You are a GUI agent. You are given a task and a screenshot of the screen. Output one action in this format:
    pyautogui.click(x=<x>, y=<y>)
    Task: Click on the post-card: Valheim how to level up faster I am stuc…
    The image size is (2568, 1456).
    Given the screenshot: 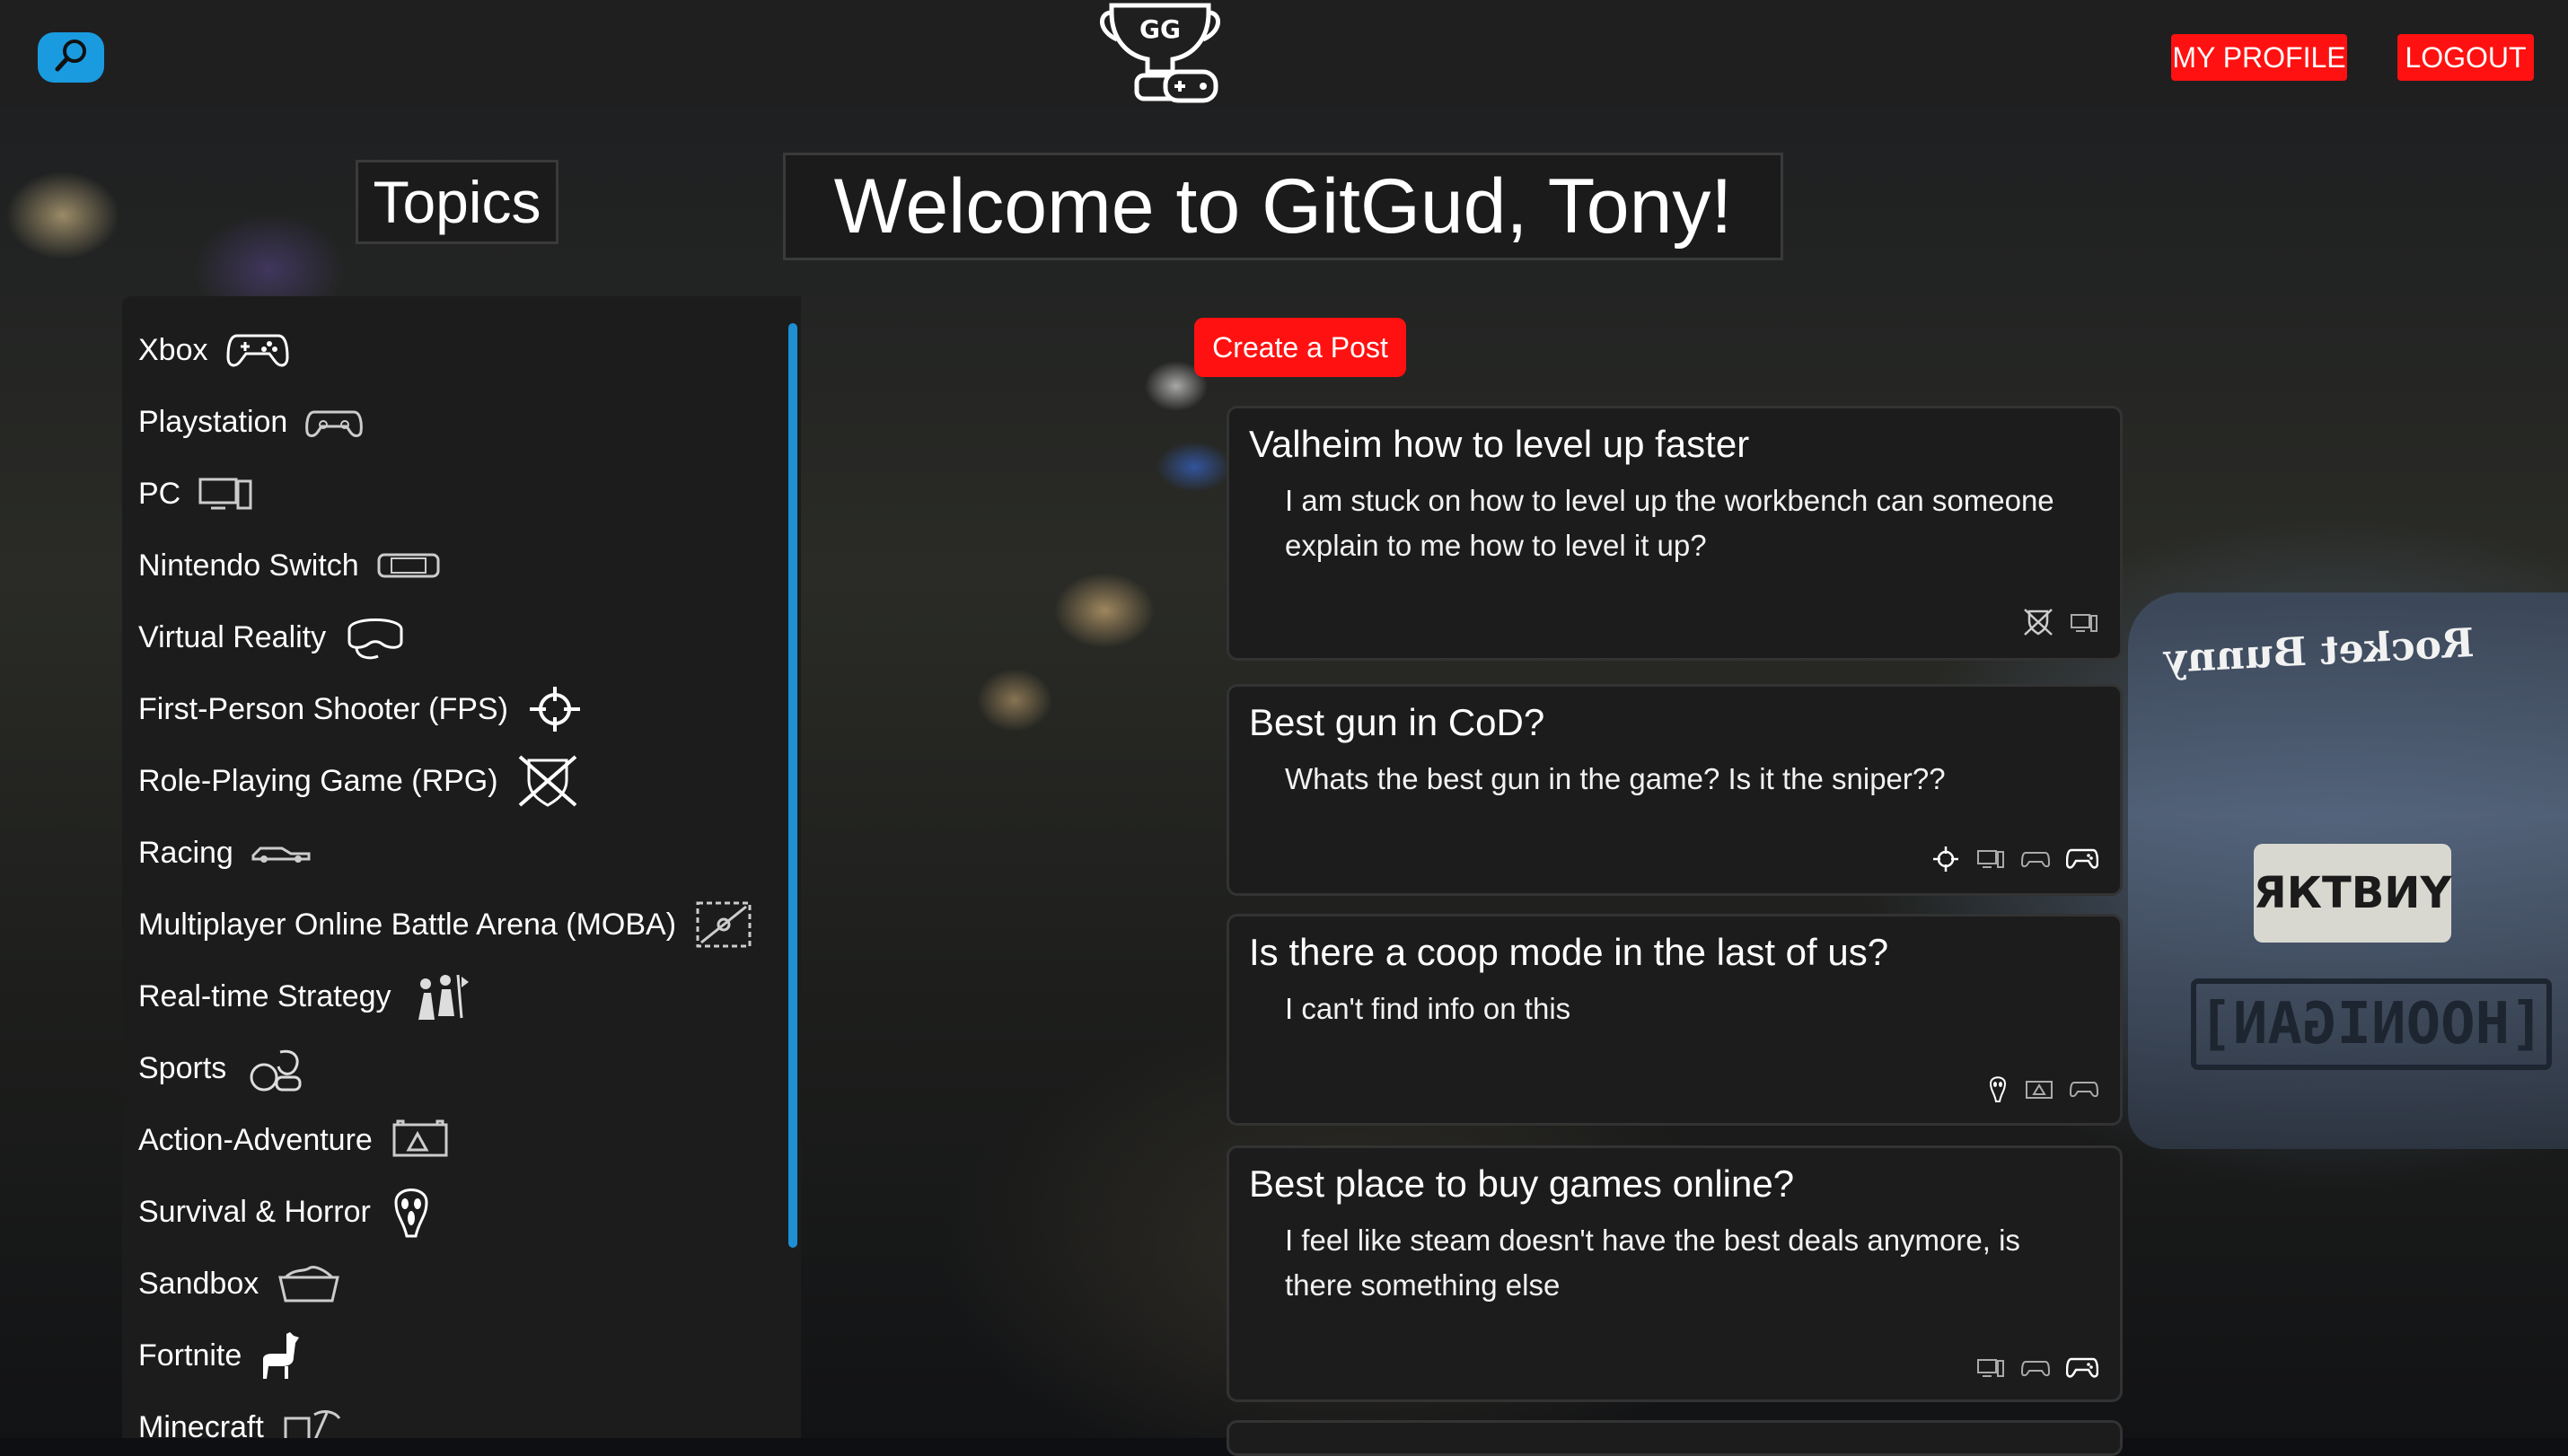 What is the action you would take?
    pyautogui.click(x=1675, y=533)
    